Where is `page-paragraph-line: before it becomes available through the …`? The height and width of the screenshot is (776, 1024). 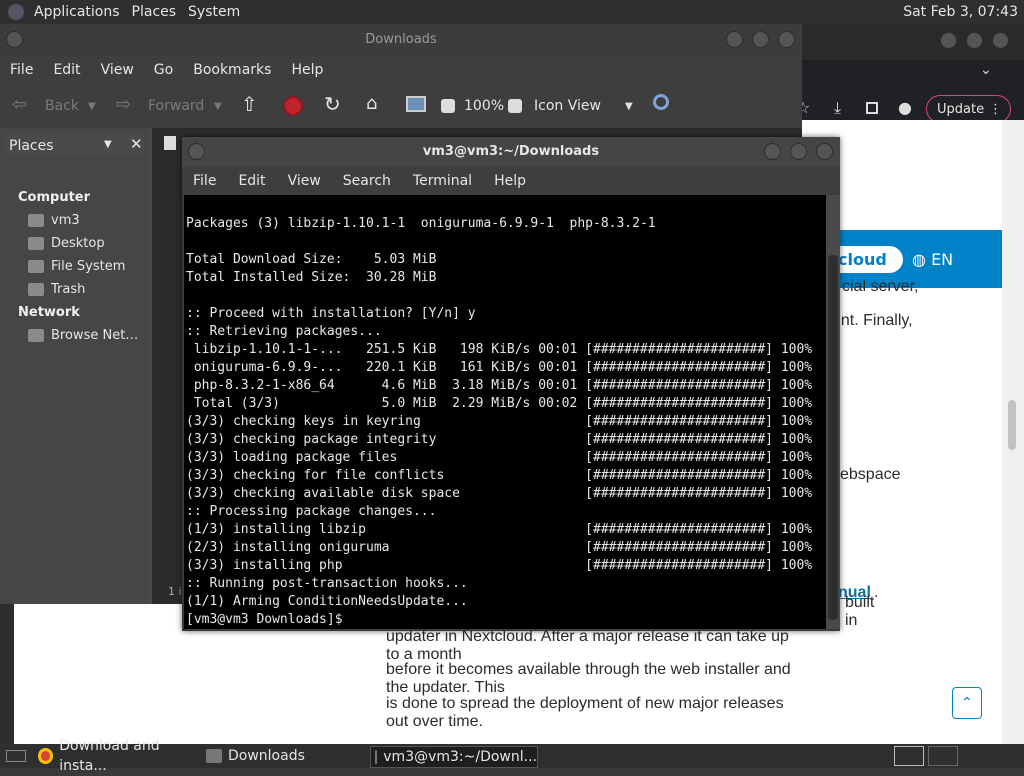
page-paragraph-line: before it becomes available through the … is located at coordinates (588, 678).